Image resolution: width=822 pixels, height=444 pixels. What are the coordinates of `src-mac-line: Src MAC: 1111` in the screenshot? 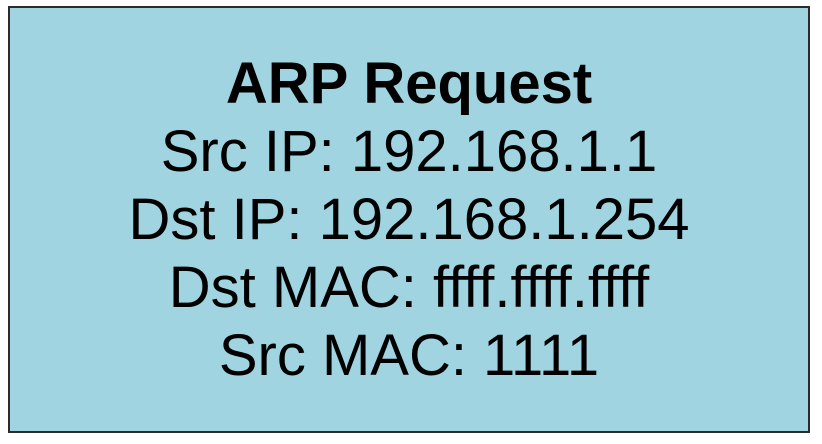 It's located at (409, 355).